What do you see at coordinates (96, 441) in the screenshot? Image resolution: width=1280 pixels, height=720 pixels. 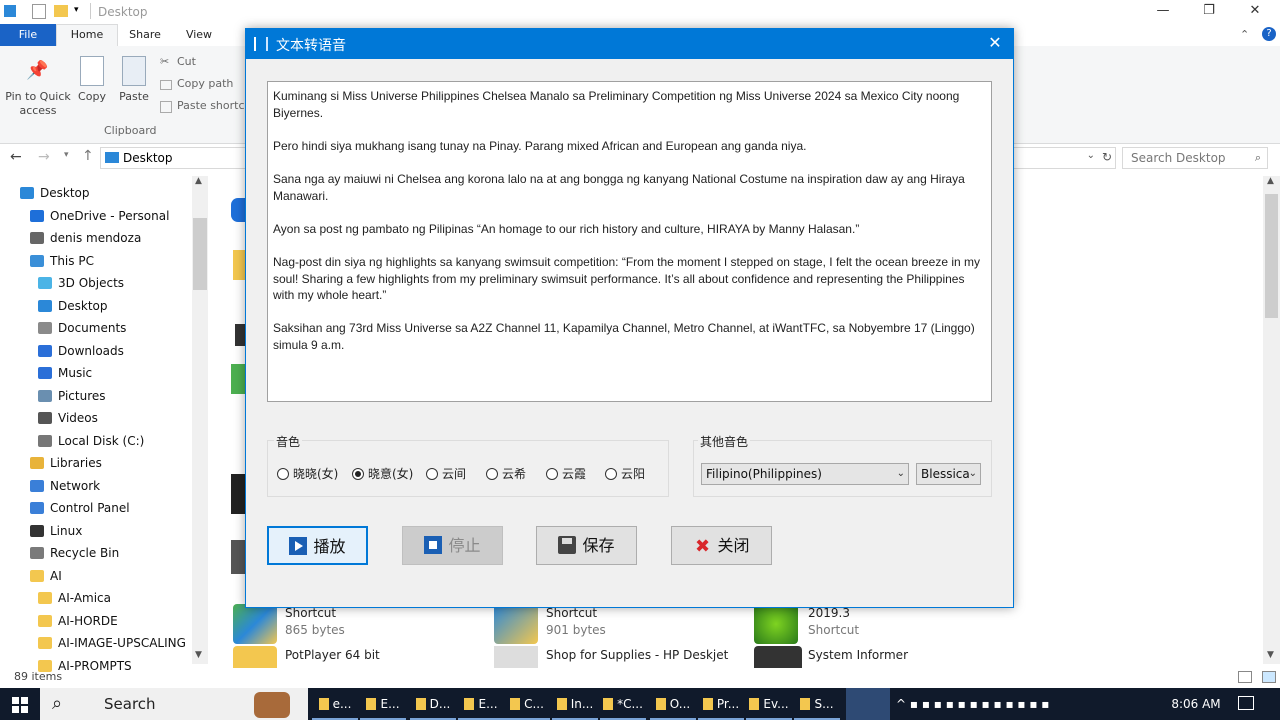 I see `nav-item: Local Disk (C:)` at bounding box center [96, 441].